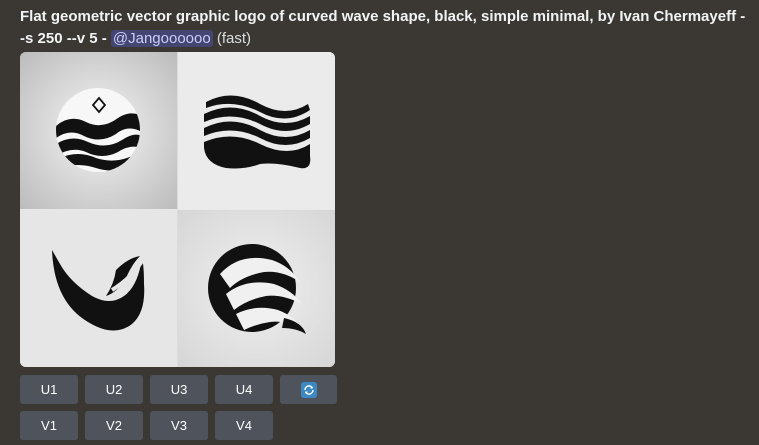  I want to click on v4-button: V4, so click(244, 425).